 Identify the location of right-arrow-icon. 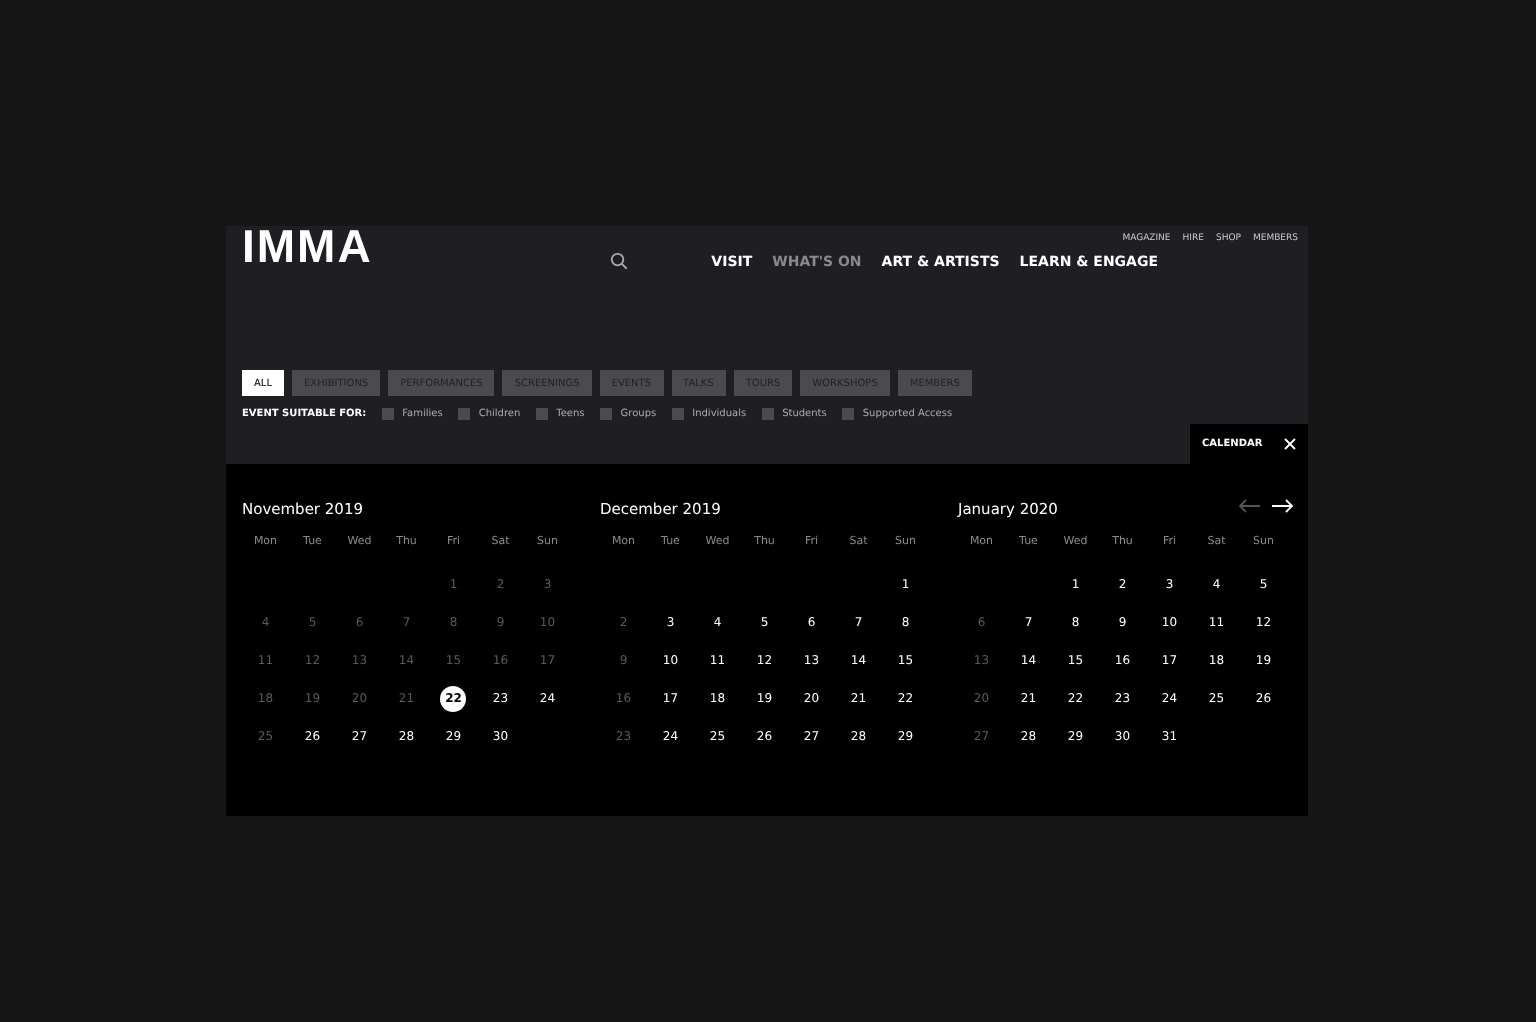
(1282, 506).